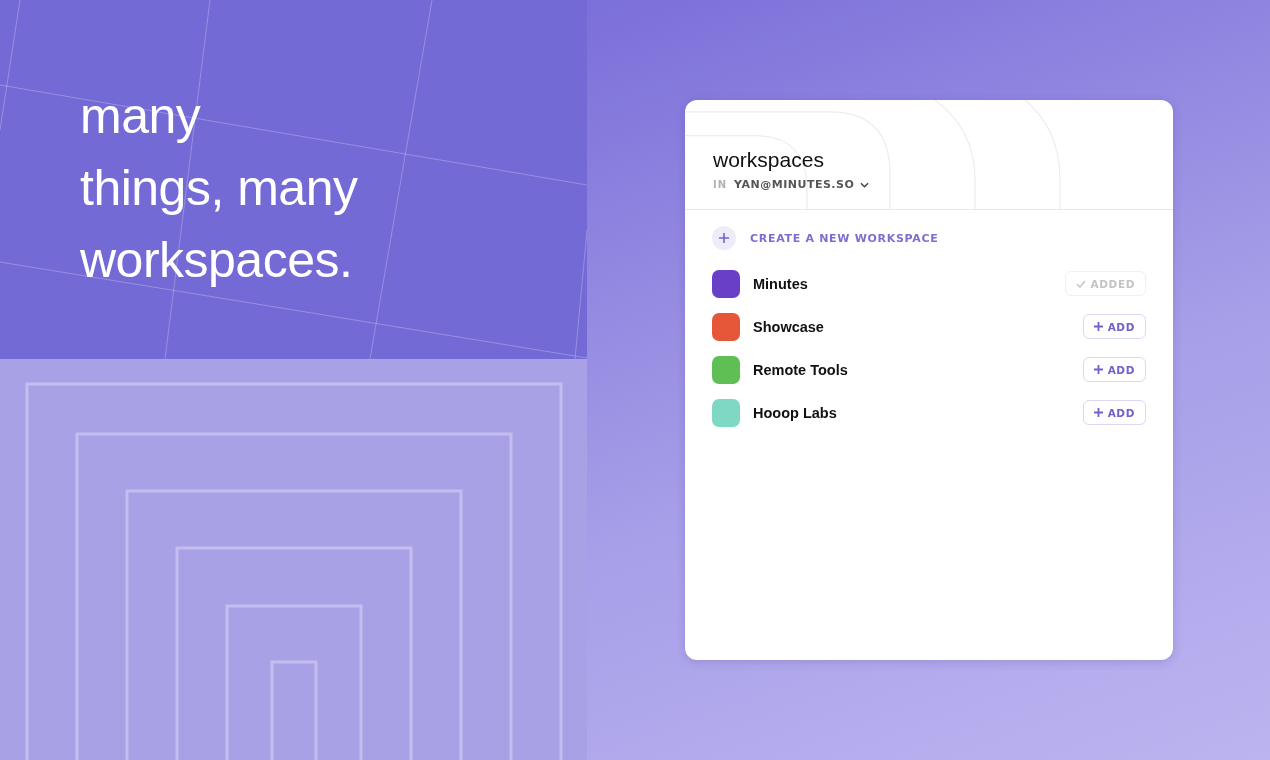  I want to click on check-icon, so click(1080, 283).